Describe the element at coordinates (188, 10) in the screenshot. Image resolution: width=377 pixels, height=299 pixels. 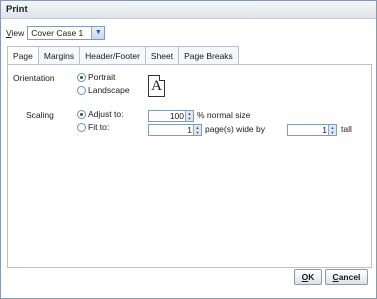
I see `title-bar: Print` at that location.